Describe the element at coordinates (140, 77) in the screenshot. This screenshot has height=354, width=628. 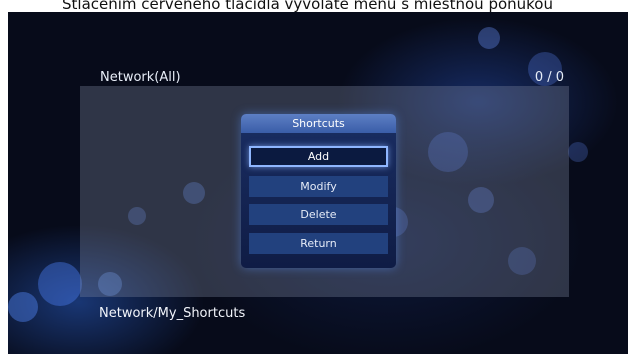
I see `page-title: Network(All)` at that location.